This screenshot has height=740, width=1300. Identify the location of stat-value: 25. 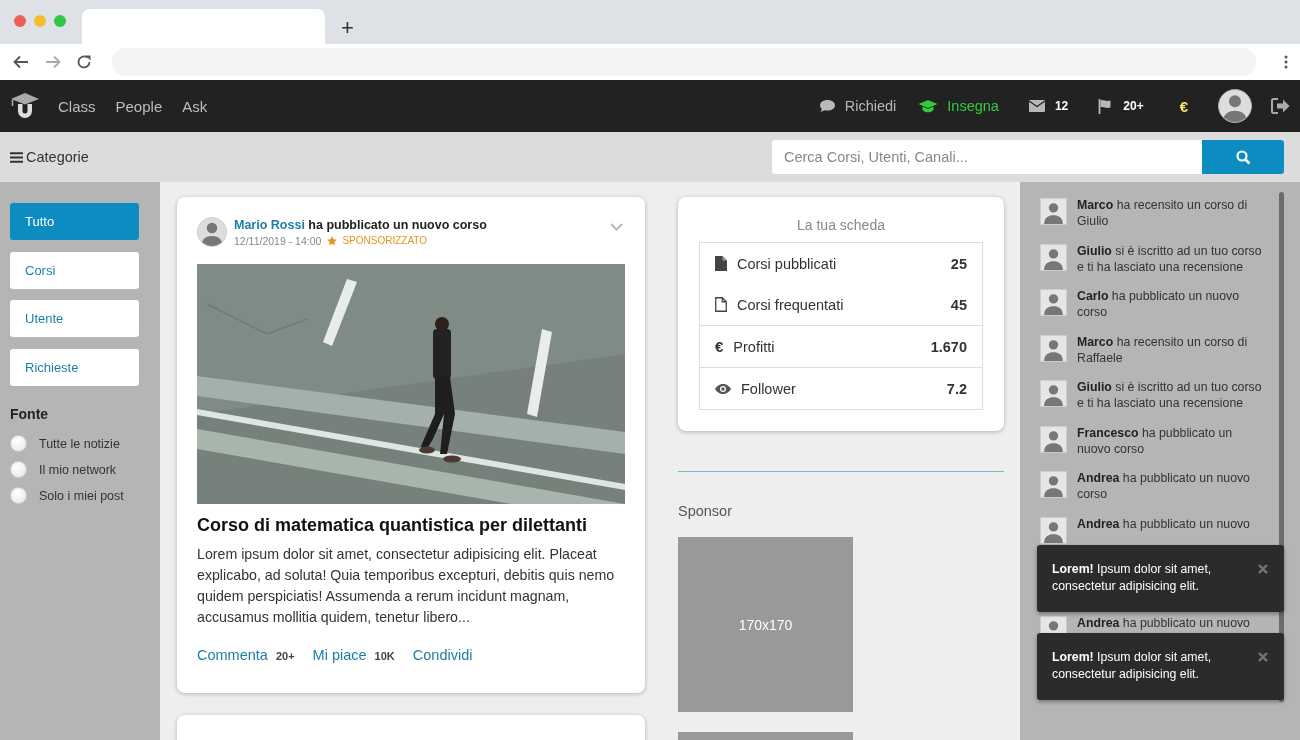
(958, 263).